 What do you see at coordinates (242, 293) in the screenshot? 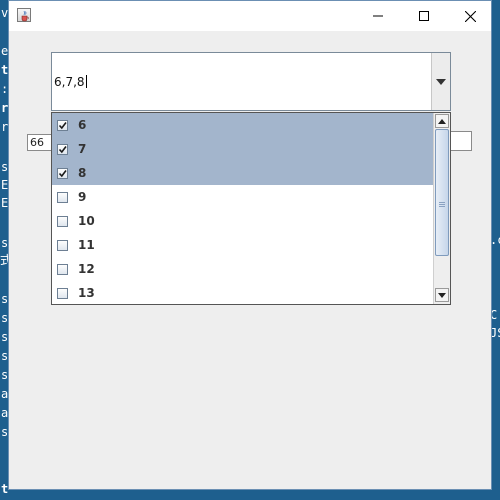
I see `list-item: 13` at bounding box center [242, 293].